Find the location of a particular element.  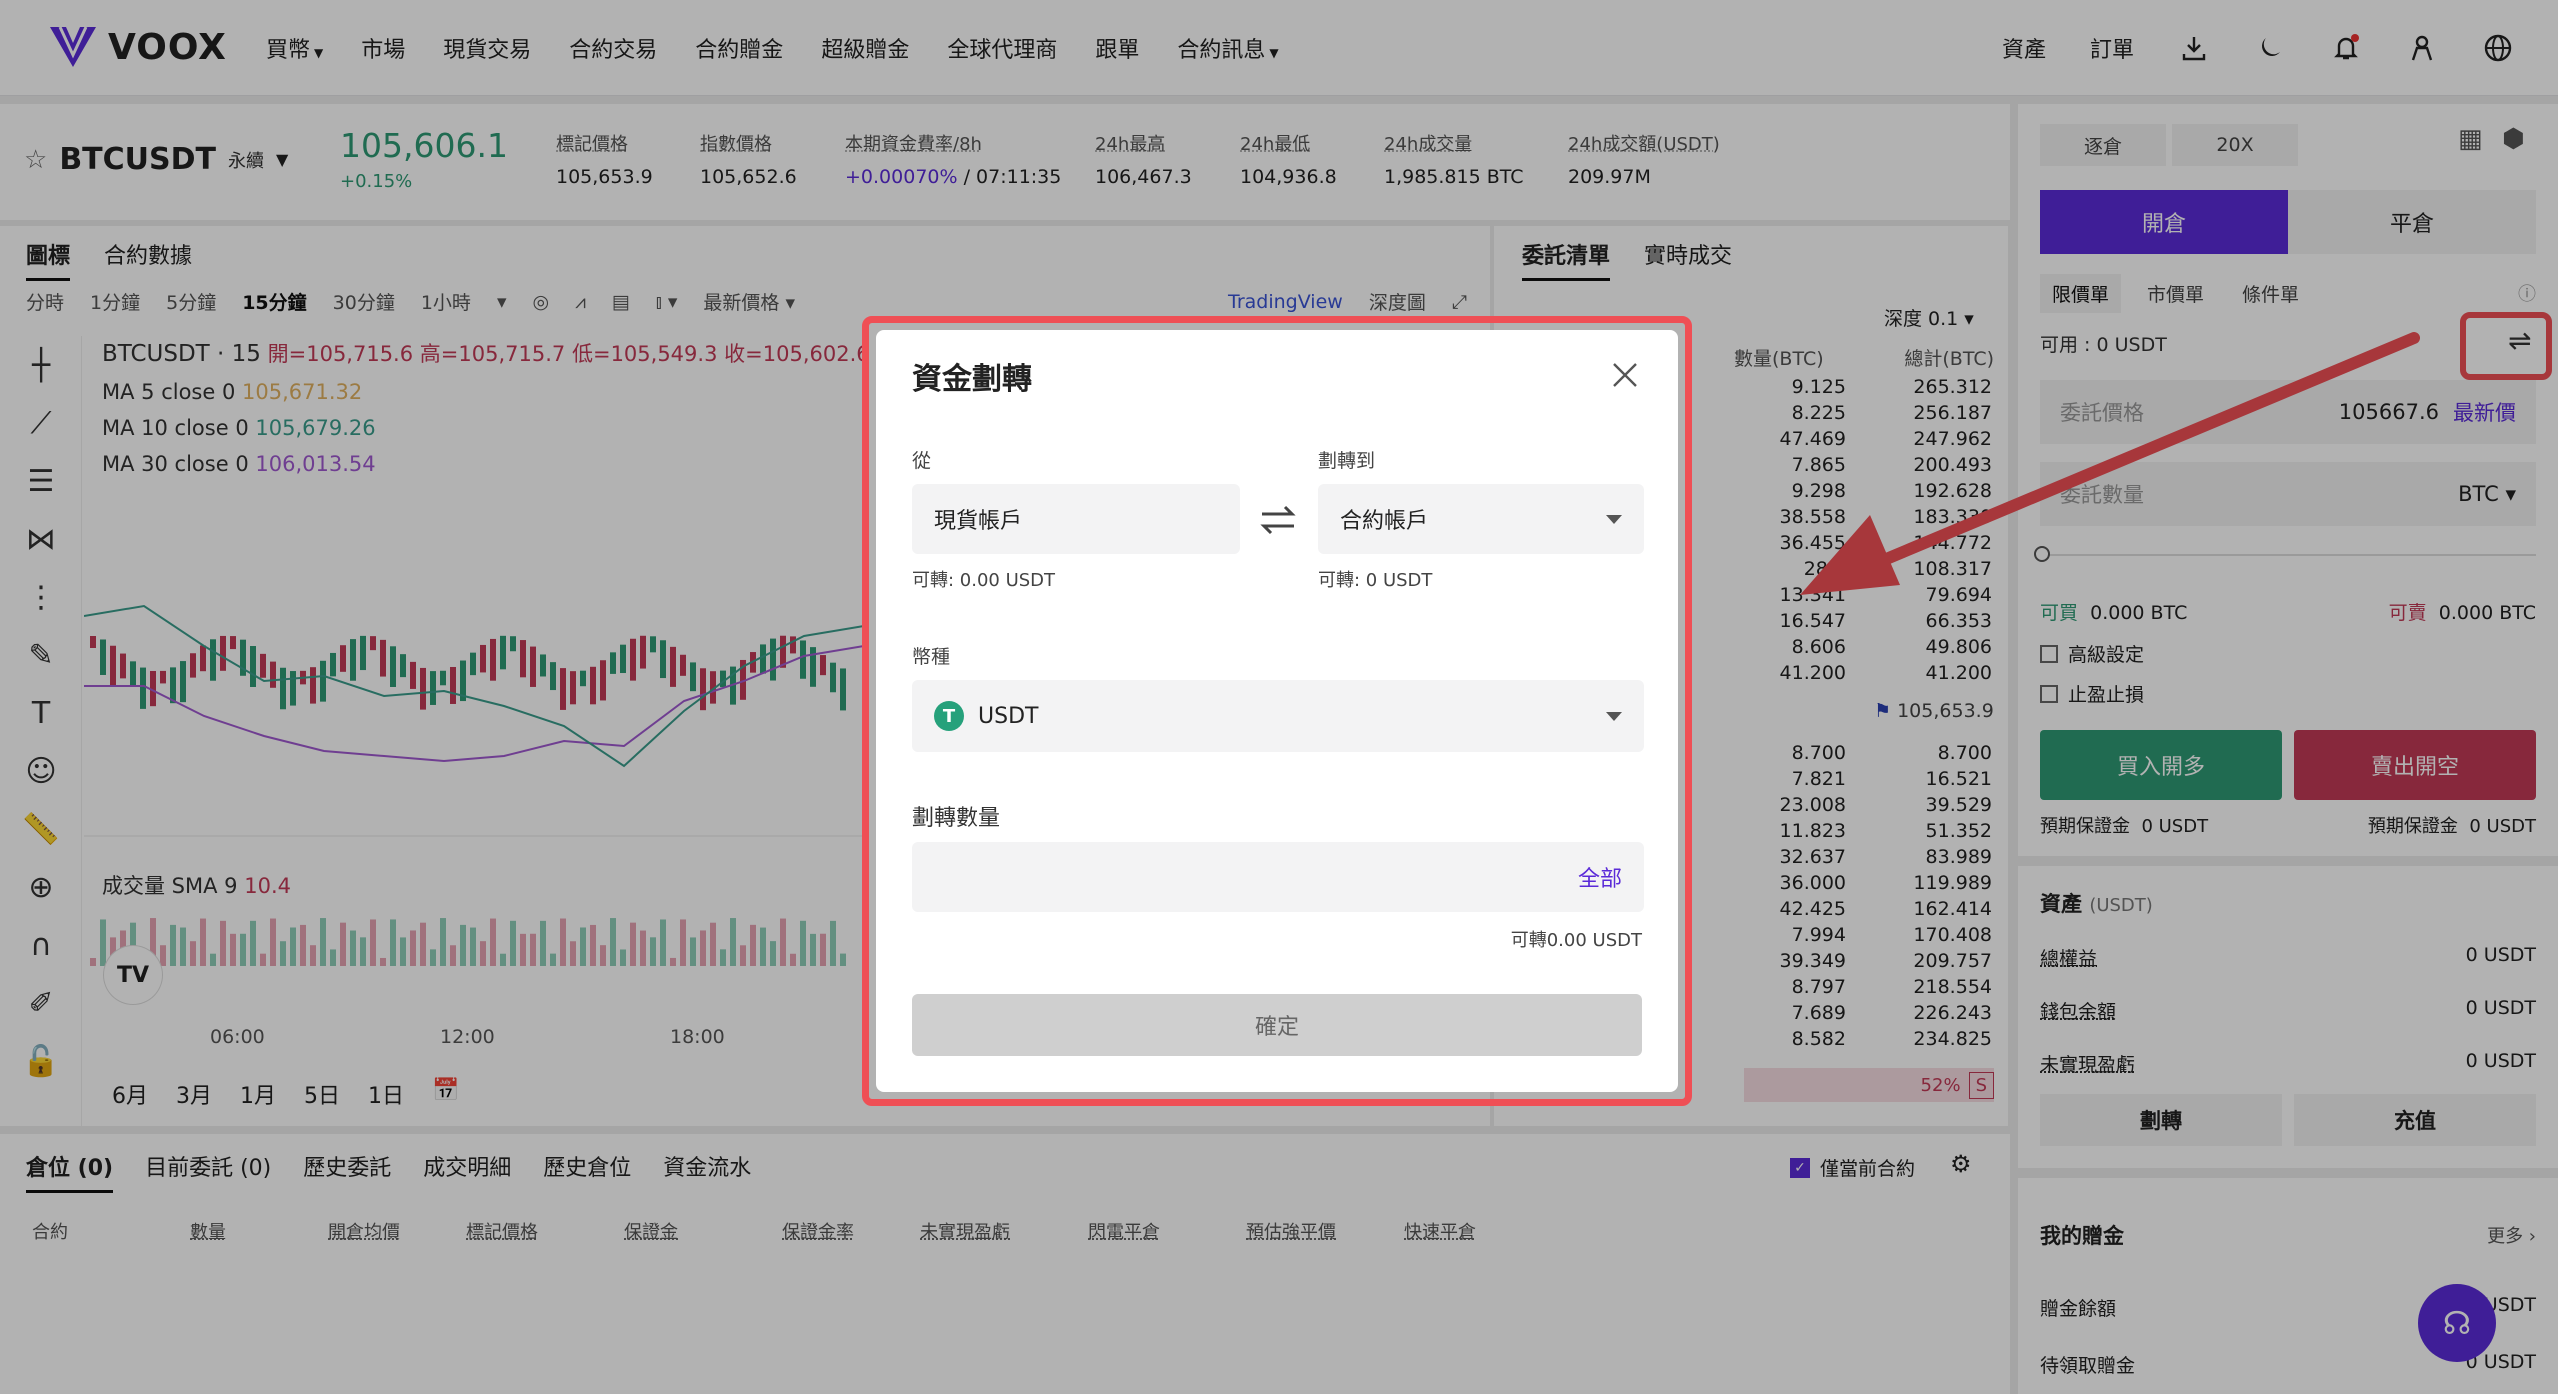

confirm-button: 確定 is located at coordinates (1277, 1025).